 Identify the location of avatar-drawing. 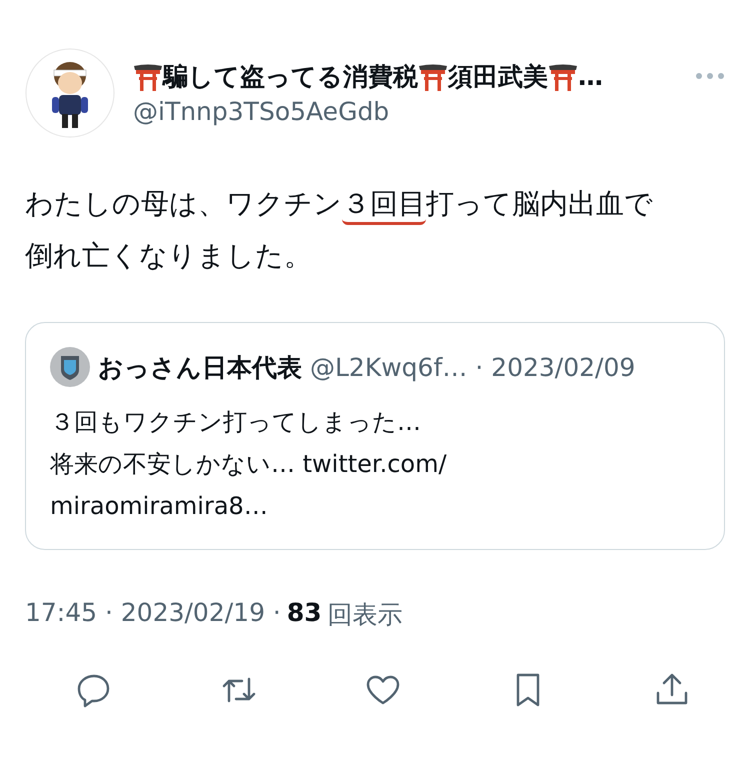
(70, 93).